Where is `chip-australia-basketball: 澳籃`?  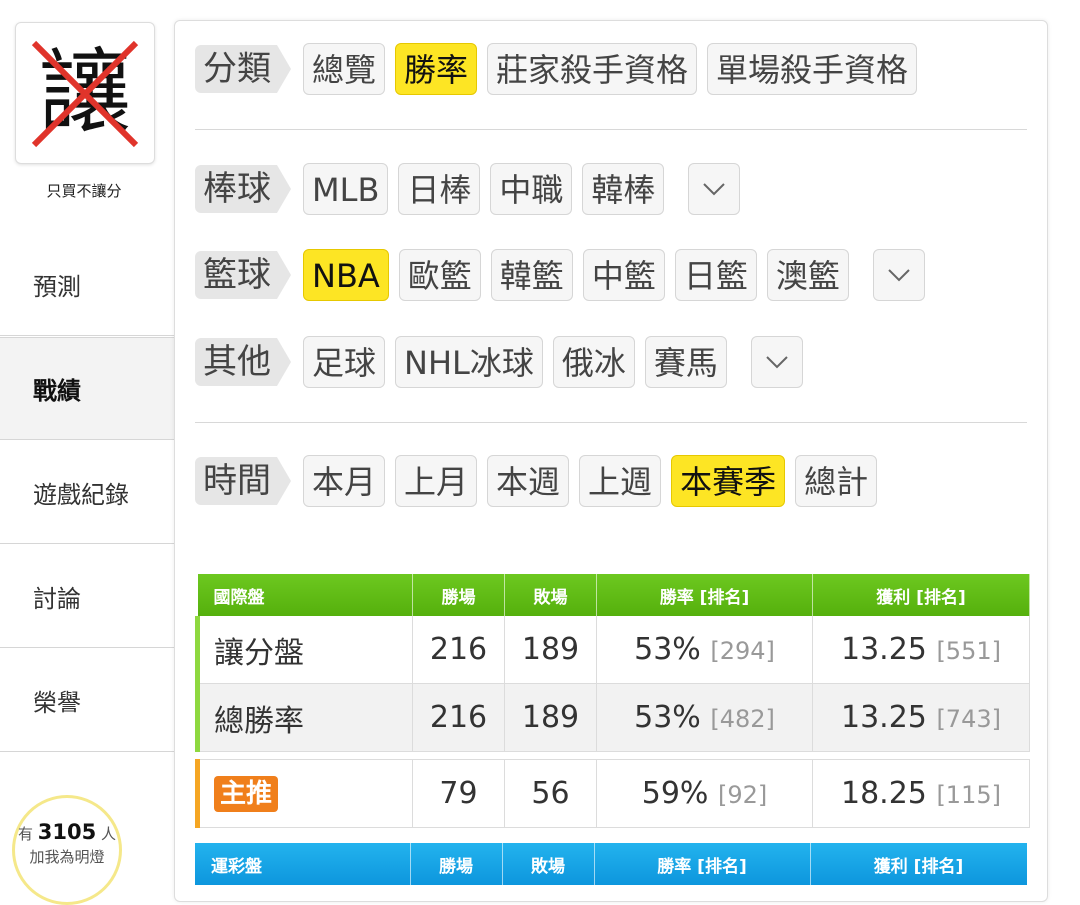 chip-australia-basketball: 澳籃 is located at coordinates (807, 275).